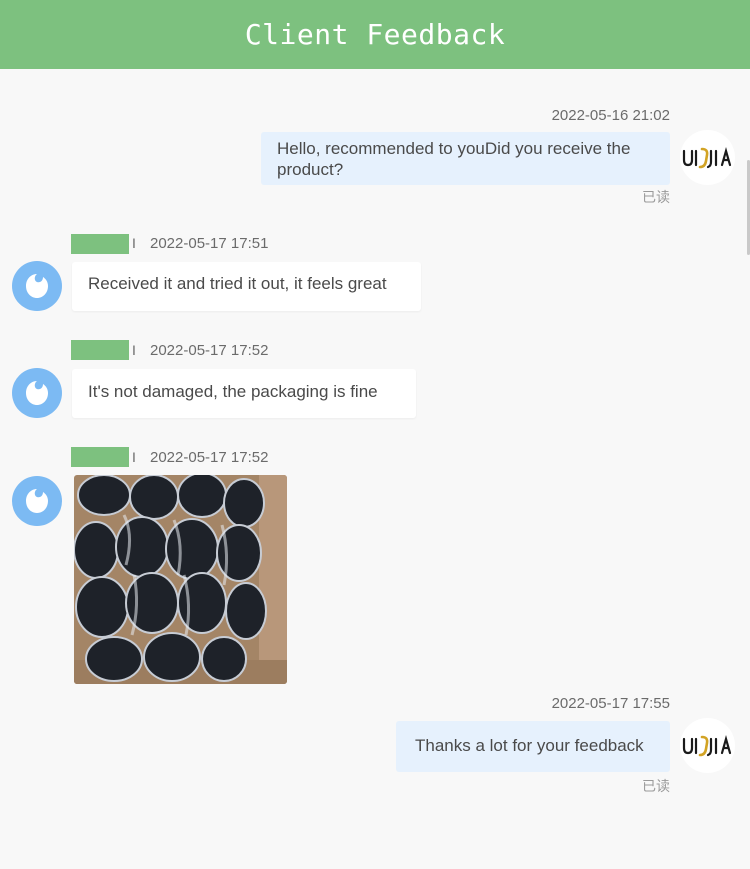 The height and width of the screenshot is (869, 750). I want to click on page-header: Client Feedback, so click(375, 34).